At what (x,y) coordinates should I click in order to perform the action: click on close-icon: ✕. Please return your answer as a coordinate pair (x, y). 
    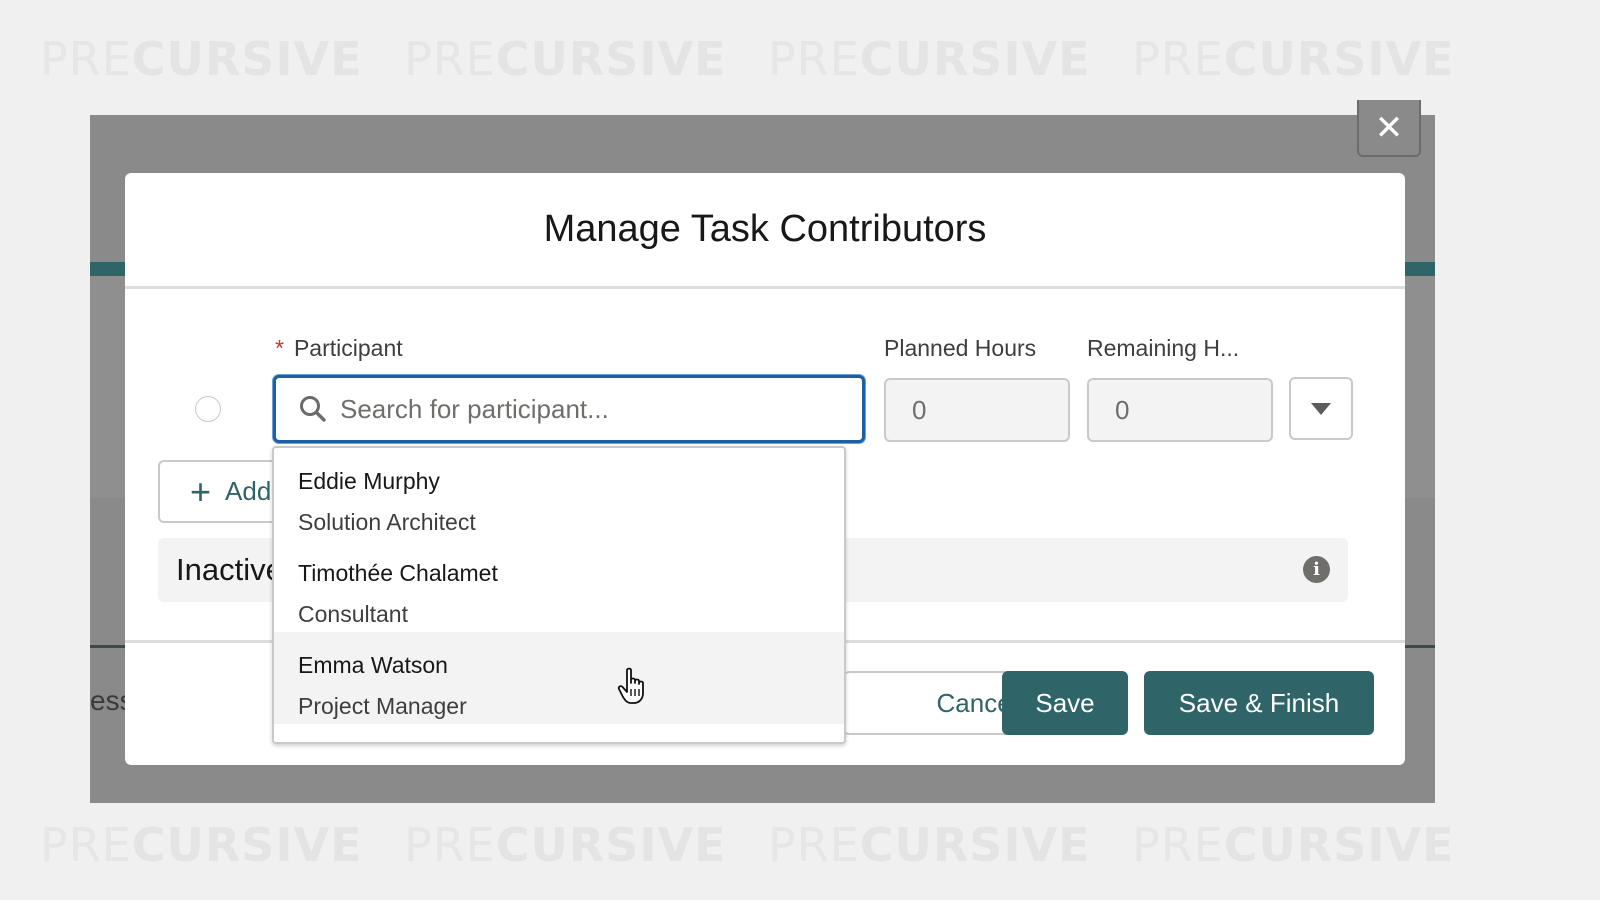
    Looking at the image, I should click on (1389, 127).